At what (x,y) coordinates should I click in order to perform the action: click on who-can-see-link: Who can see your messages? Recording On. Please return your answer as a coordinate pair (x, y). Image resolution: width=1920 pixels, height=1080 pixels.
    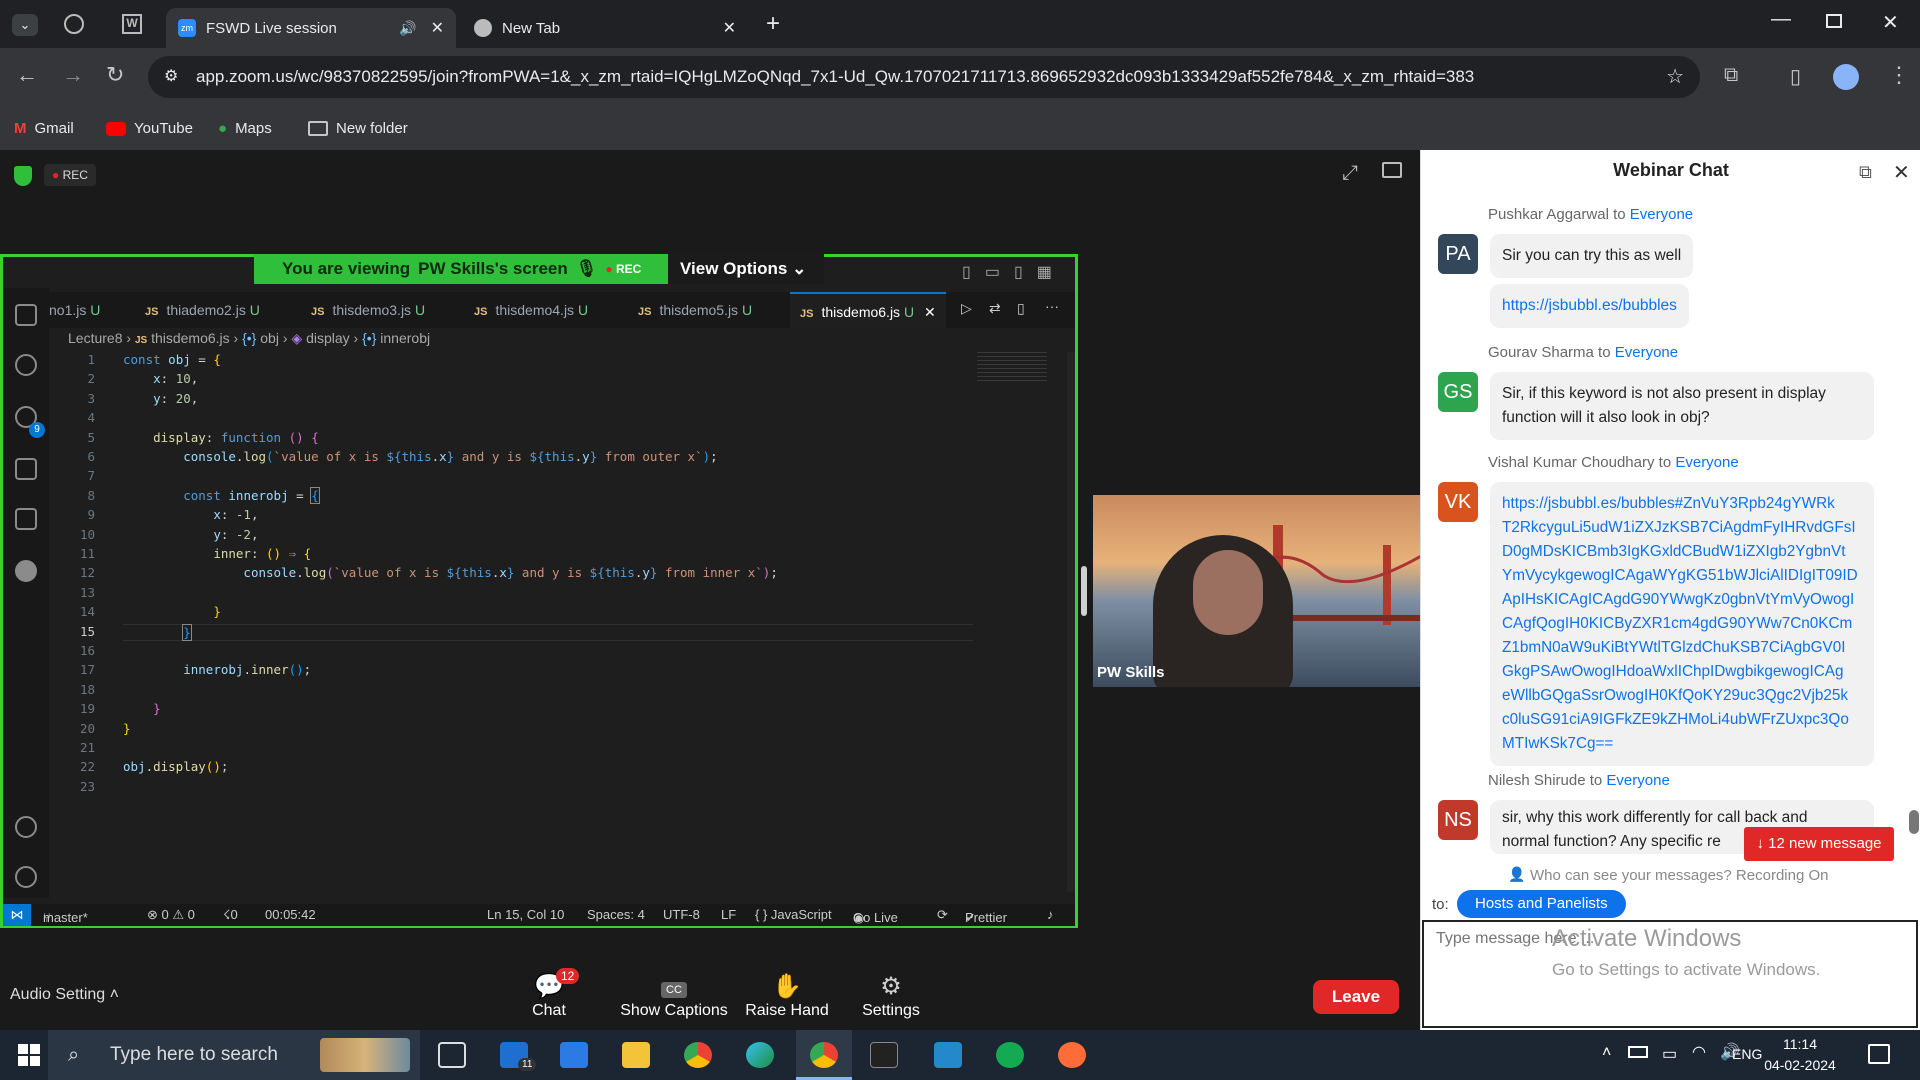
    Looking at the image, I should click on (1679, 875).